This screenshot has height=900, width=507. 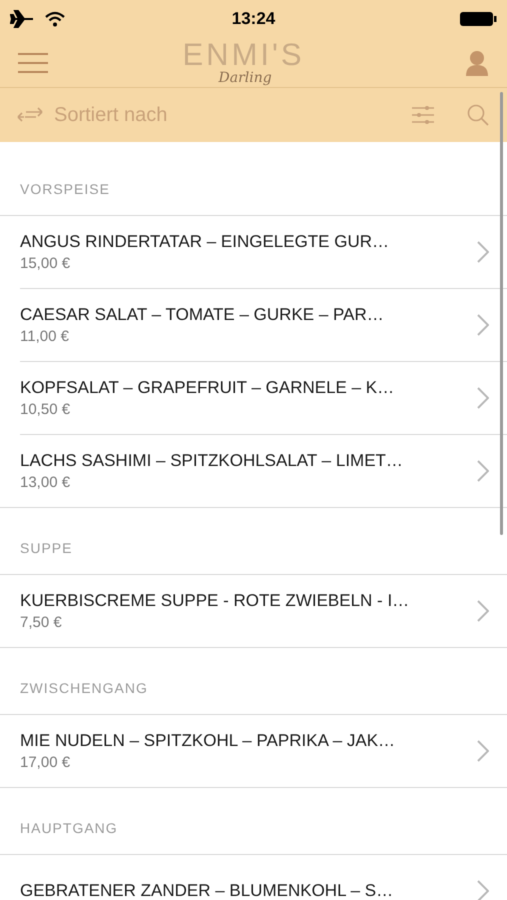 What do you see at coordinates (254, 19) in the screenshot?
I see `status-time: 13:24` at bounding box center [254, 19].